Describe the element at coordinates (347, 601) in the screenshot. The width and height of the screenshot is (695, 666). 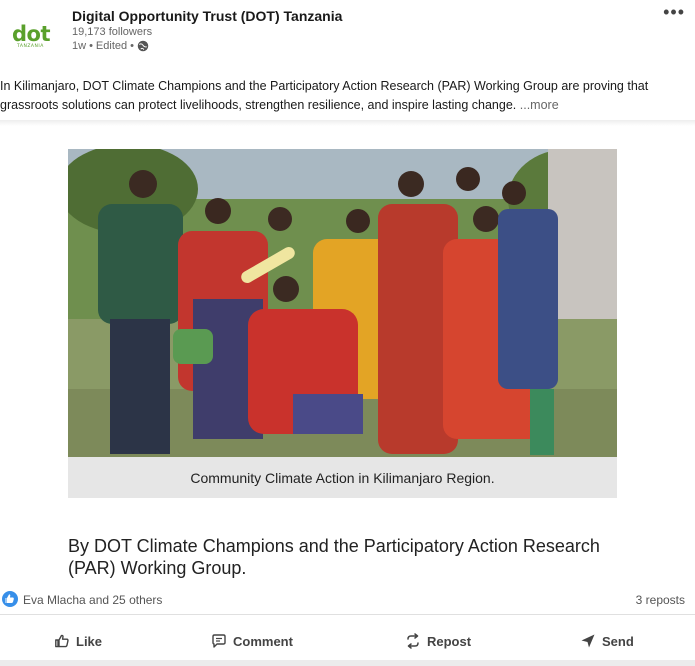
I see `social-counts: Eva Mlacha and 25 others 3 reposts` at that location.